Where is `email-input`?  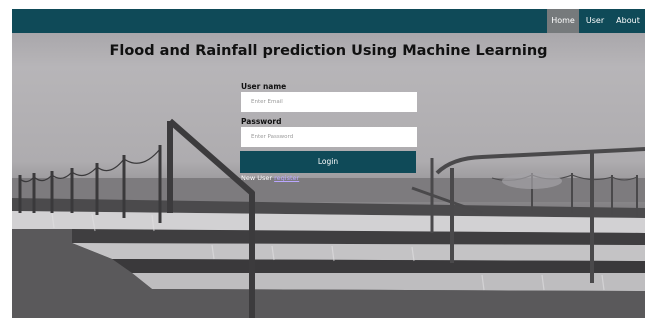
email-input is located at coordinates (329, 102).